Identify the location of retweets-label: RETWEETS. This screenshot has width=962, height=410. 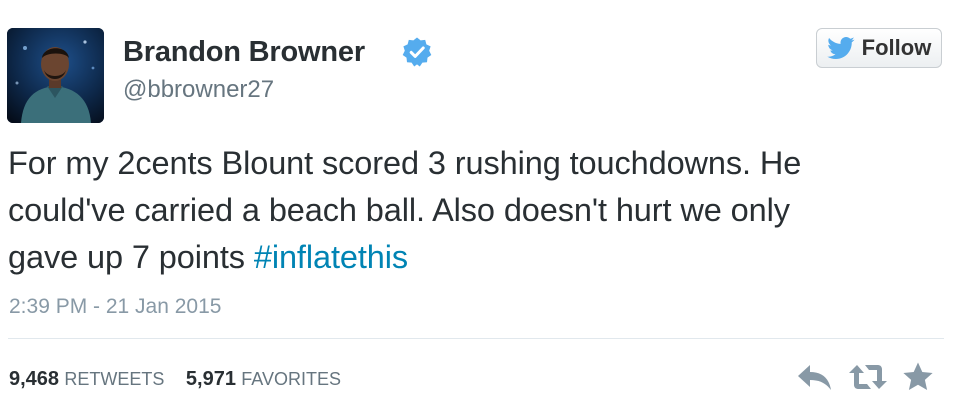
(114, 379).